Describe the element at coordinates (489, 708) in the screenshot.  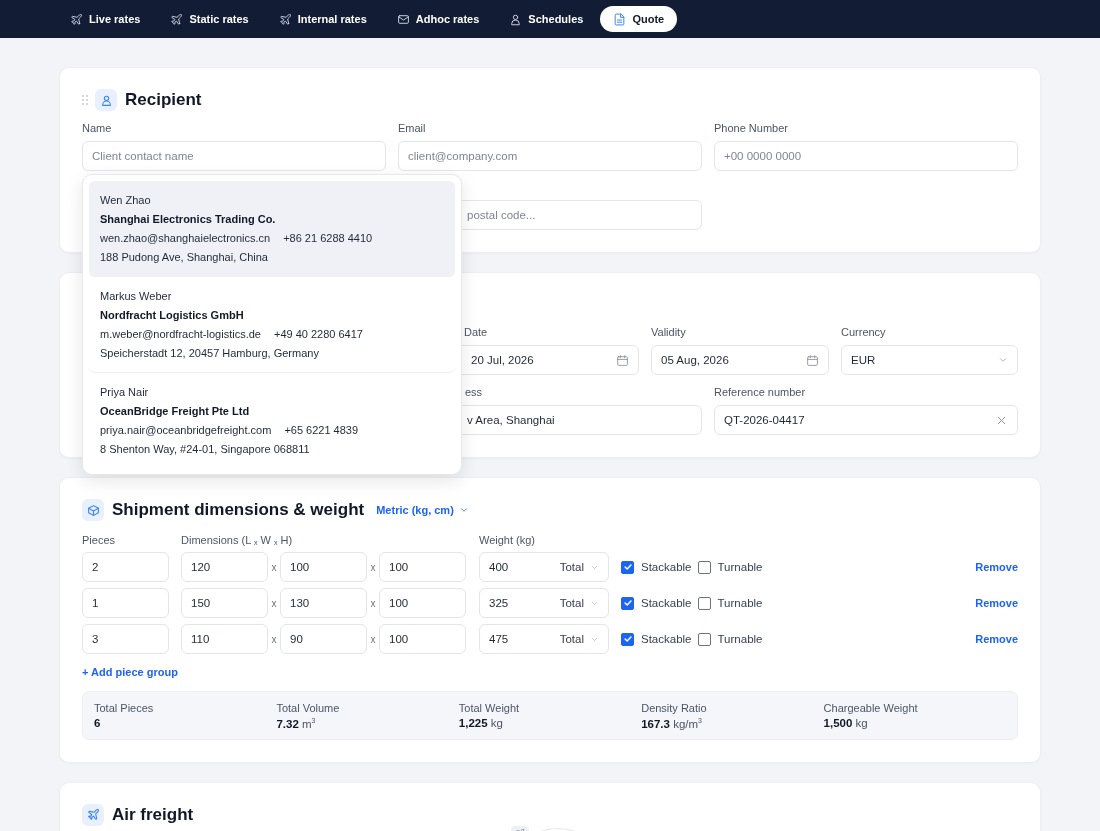
I see `summary-label: Total Weight` at that location.